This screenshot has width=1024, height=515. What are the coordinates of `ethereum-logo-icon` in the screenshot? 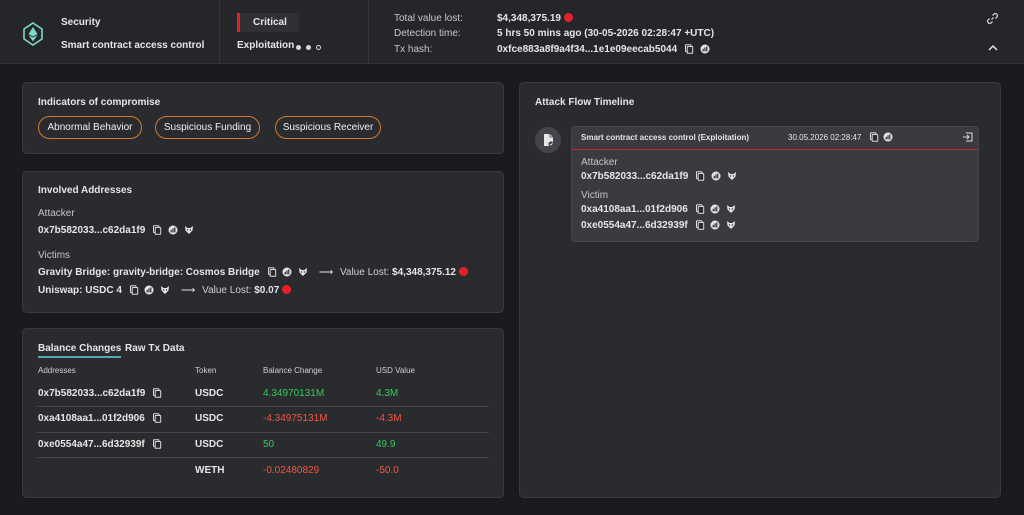 It's located at (33, 34).